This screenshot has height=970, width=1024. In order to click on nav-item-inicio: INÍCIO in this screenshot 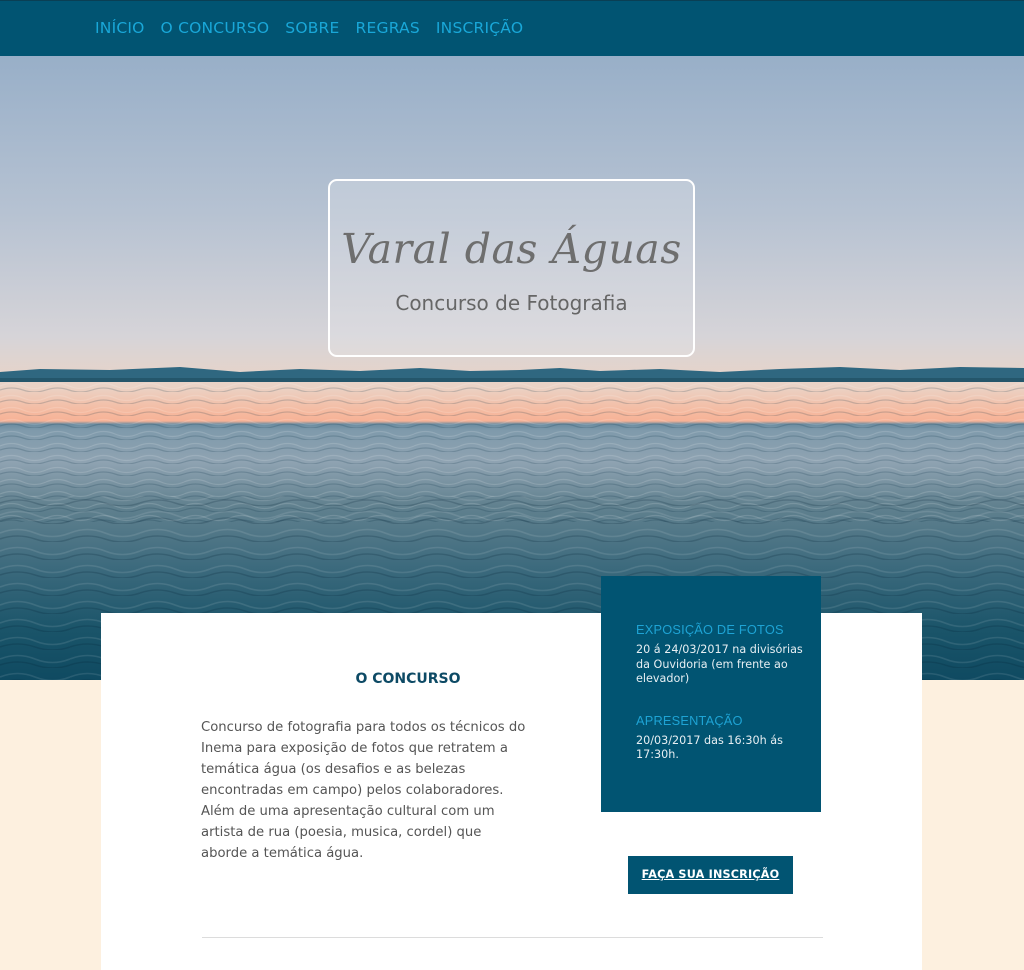, I will do `click(120, 28)`.